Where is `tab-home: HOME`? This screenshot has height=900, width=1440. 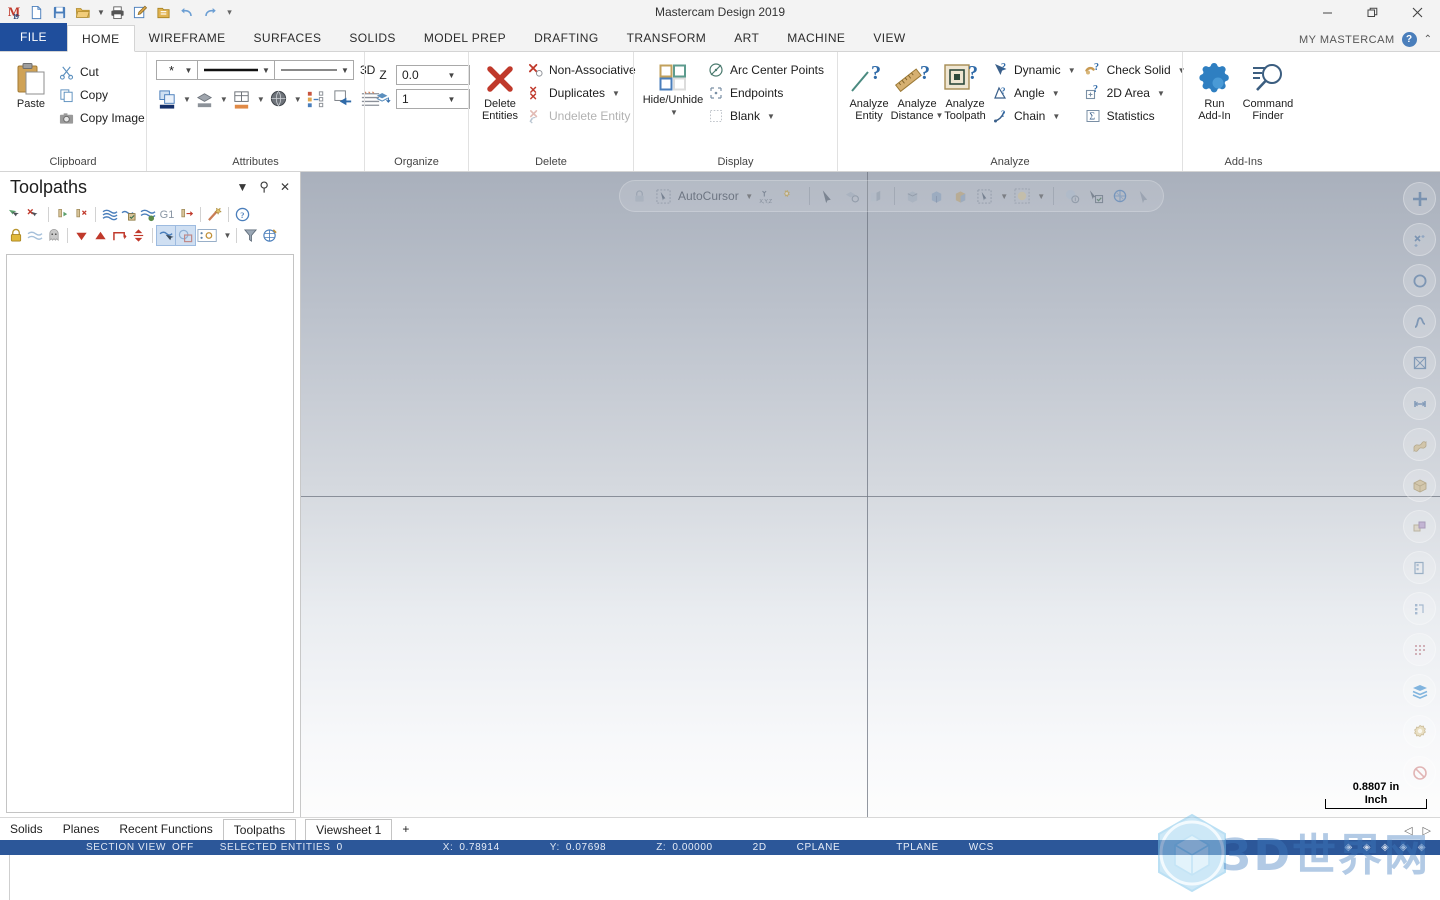 tab-home: HOME is located at coordinates (100, 38).